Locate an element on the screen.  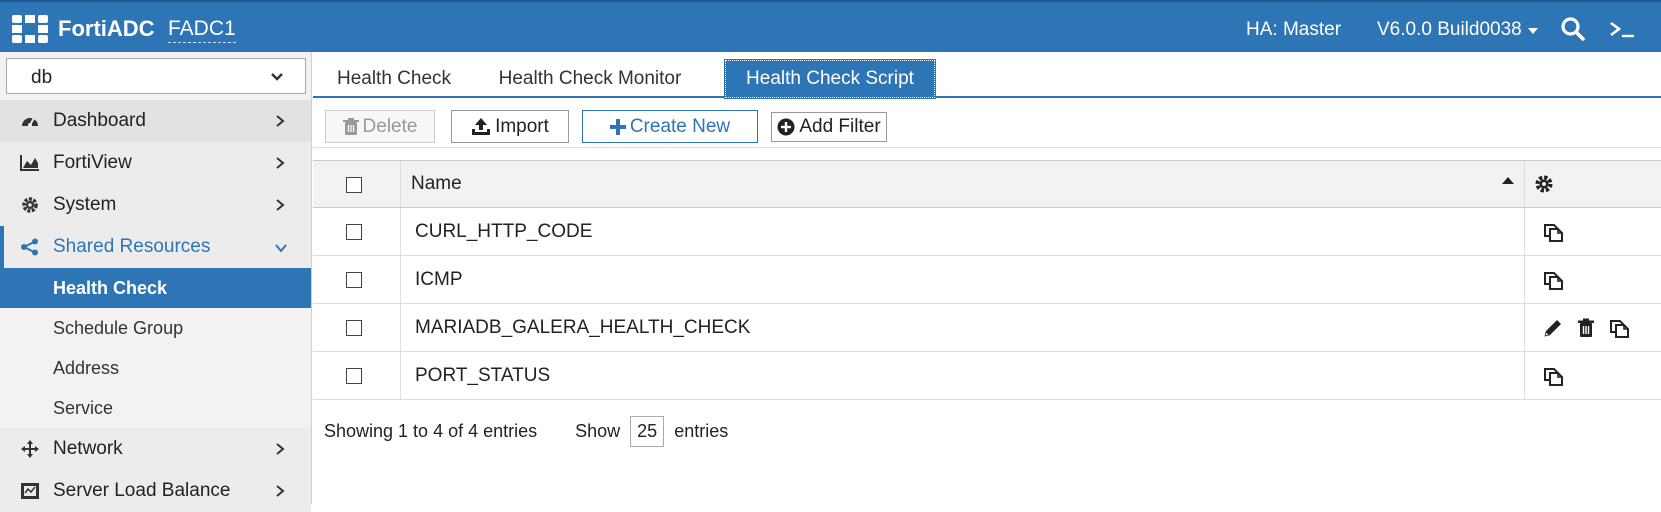
table-row: MARIADB_GALERA_HEALTH_CHECK is located at coordinates (987, 328).